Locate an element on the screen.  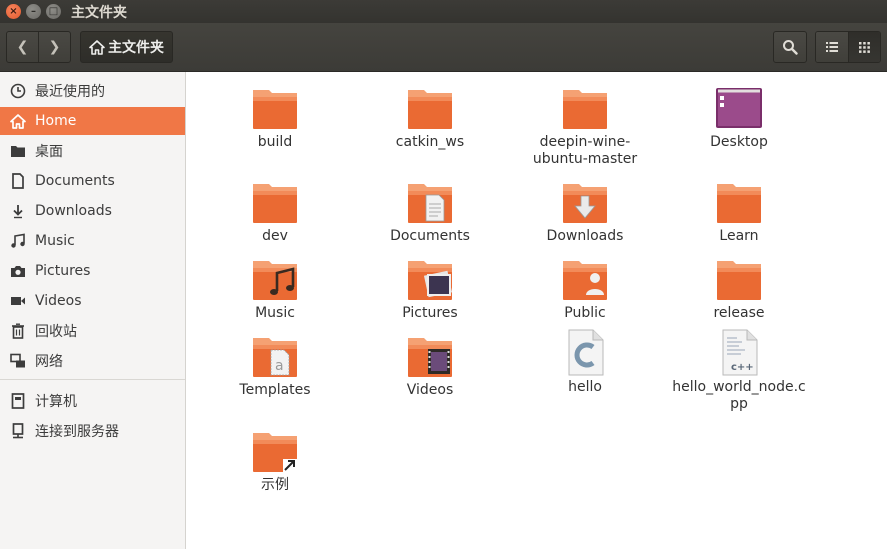
file-item-build: build is located at coordinates (275, 118).